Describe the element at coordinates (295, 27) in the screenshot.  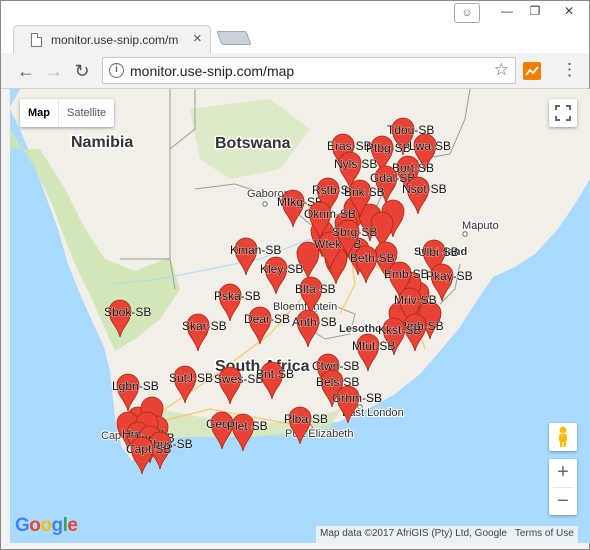
I see `title-bar: monitor.use-snip.com/m × ☺ — ❐ ✕` at that location.